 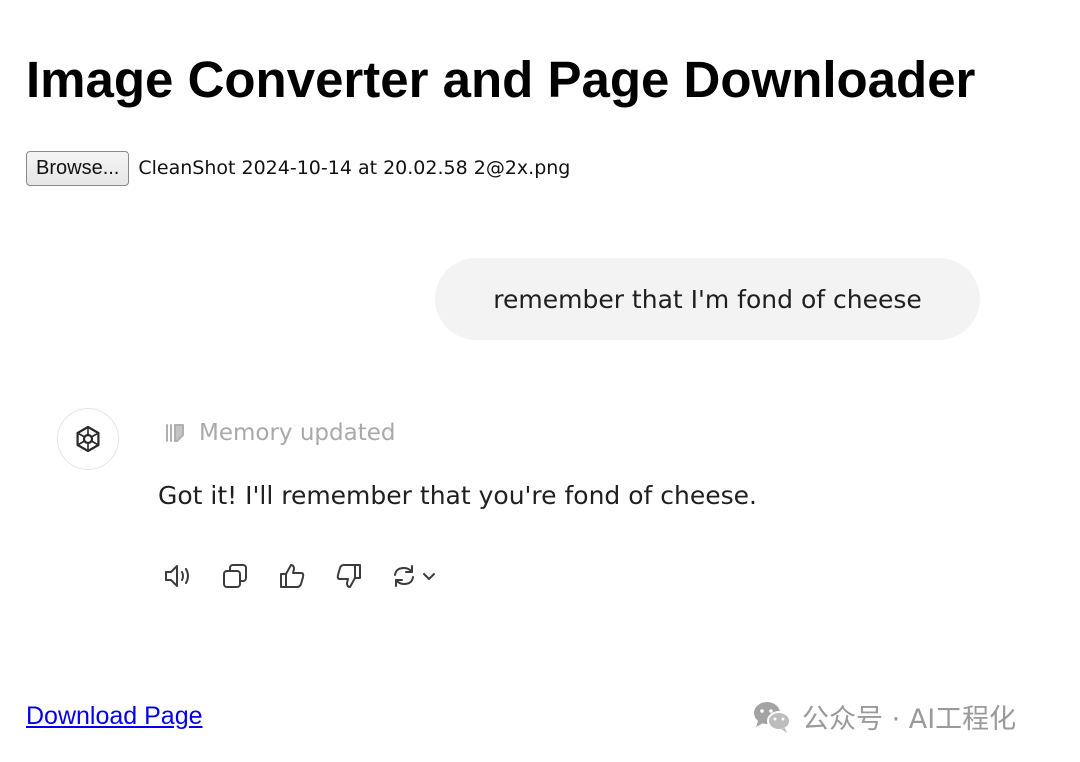 I want to click on assistant-avatar, so click(x=88, y=439).